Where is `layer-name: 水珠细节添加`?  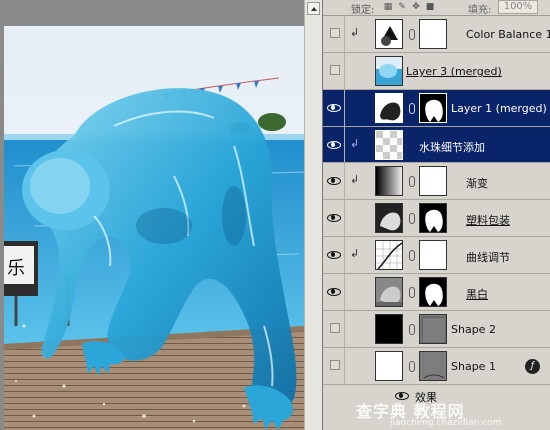 layer-name: 水珠细节添加 is located at coordinates (452, 147).